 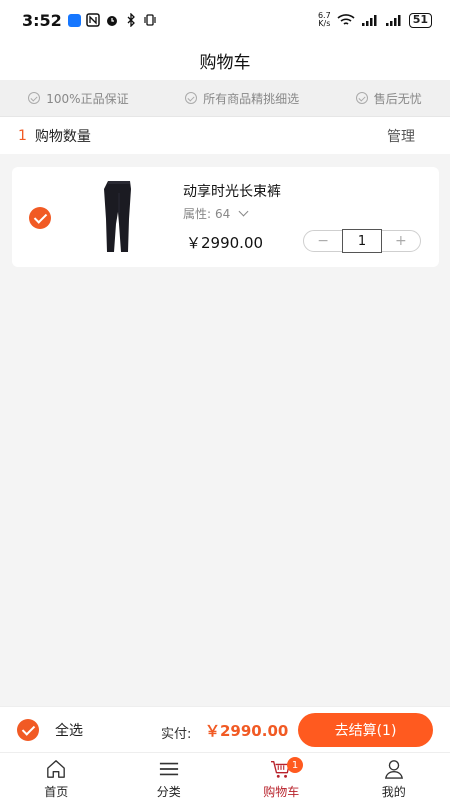 I want to click on menu-icon, so click(x=168, y=769).